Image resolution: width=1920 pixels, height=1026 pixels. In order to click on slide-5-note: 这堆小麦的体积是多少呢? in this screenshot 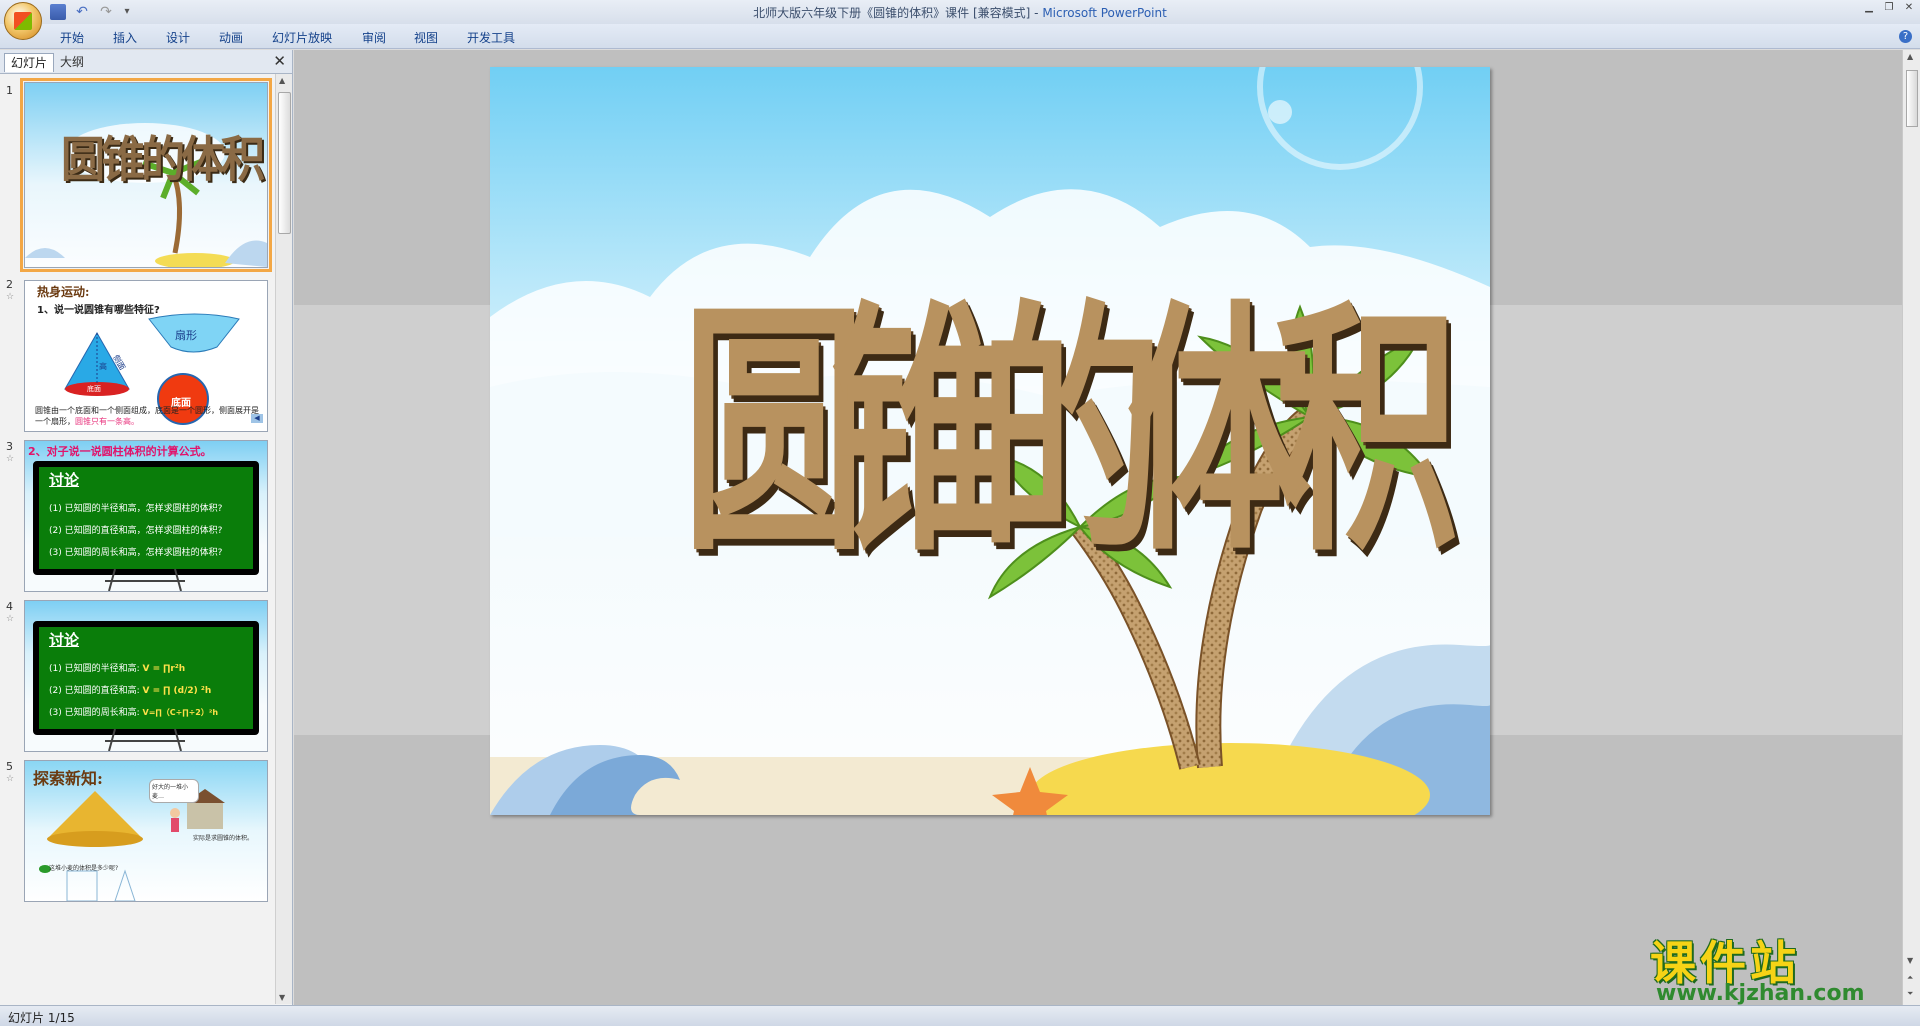, I will do `click(84, 868)`.